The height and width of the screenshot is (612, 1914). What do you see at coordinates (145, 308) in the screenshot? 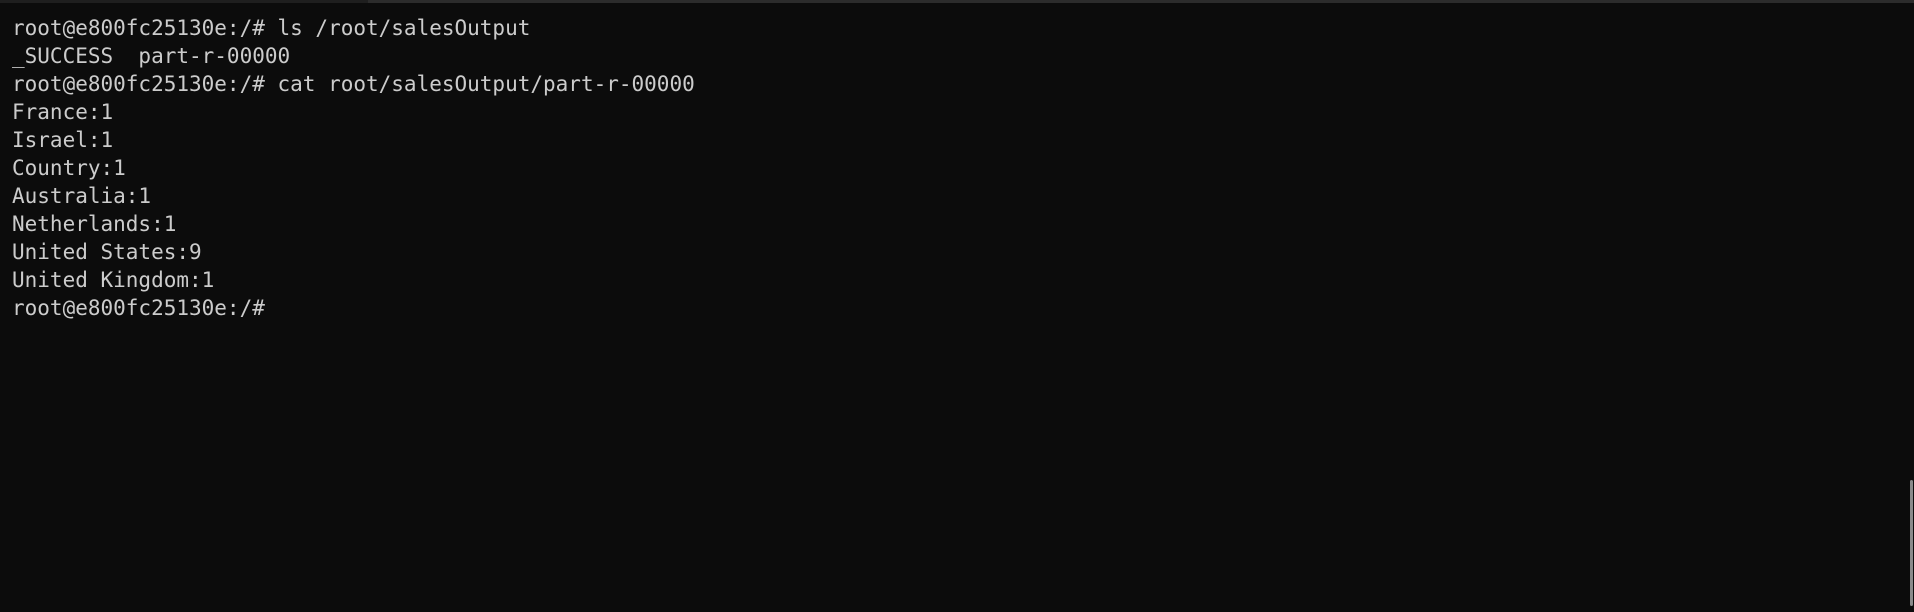
I see `current-prompt: root@e800fc25130e:/#` at bounding box center [145, 308].